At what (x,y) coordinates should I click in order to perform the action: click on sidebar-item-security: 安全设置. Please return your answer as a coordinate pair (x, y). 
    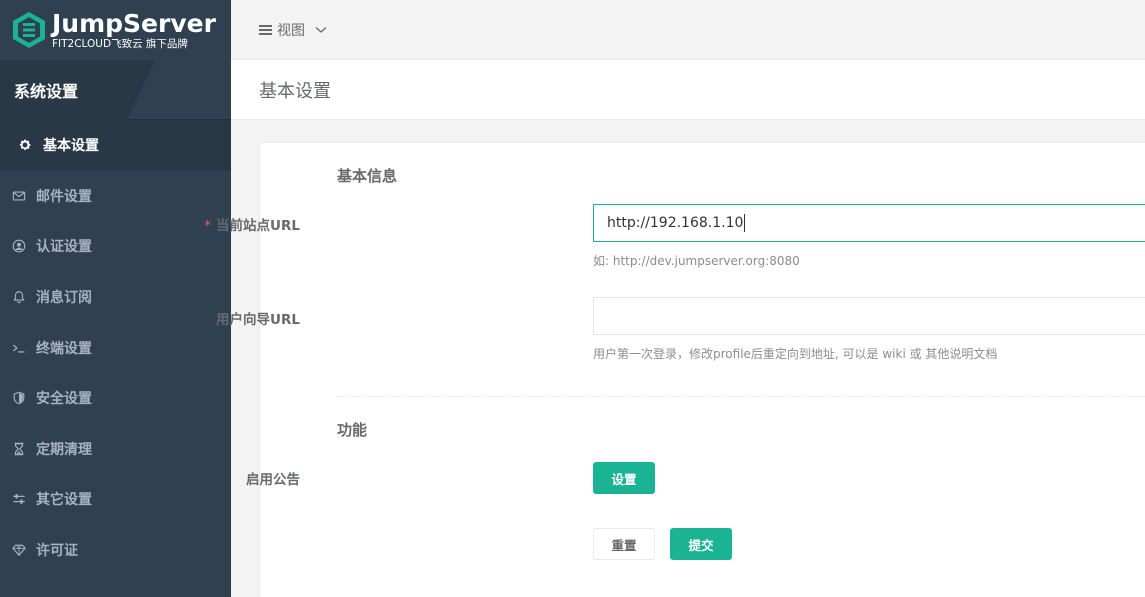
    Looking at the image, I should click on (115, 398).